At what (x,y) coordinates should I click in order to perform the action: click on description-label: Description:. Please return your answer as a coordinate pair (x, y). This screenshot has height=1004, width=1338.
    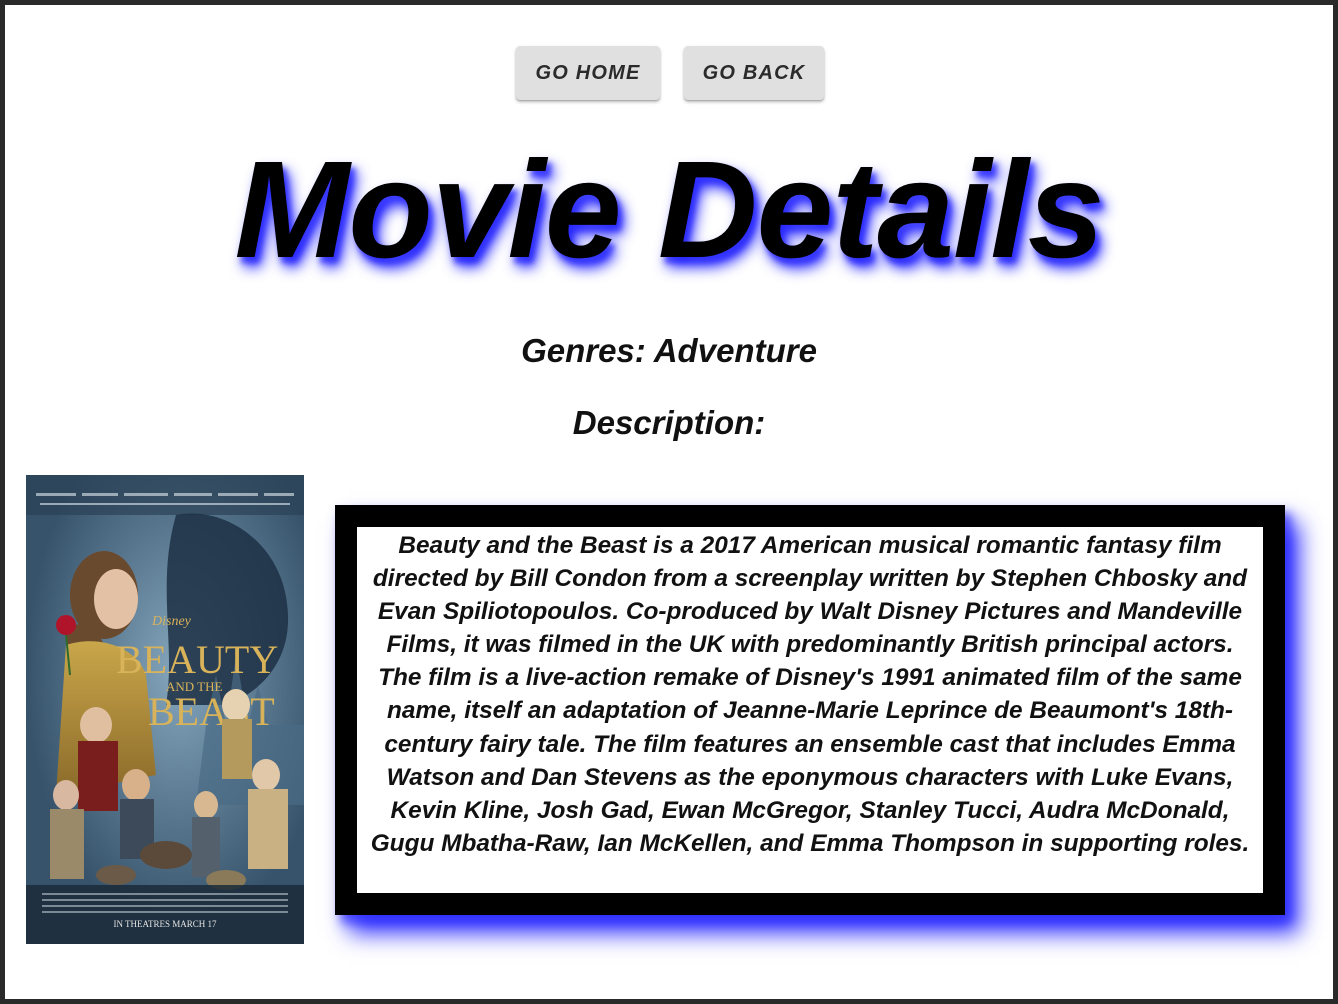
    Looking at the image, I should click on (669, 422).